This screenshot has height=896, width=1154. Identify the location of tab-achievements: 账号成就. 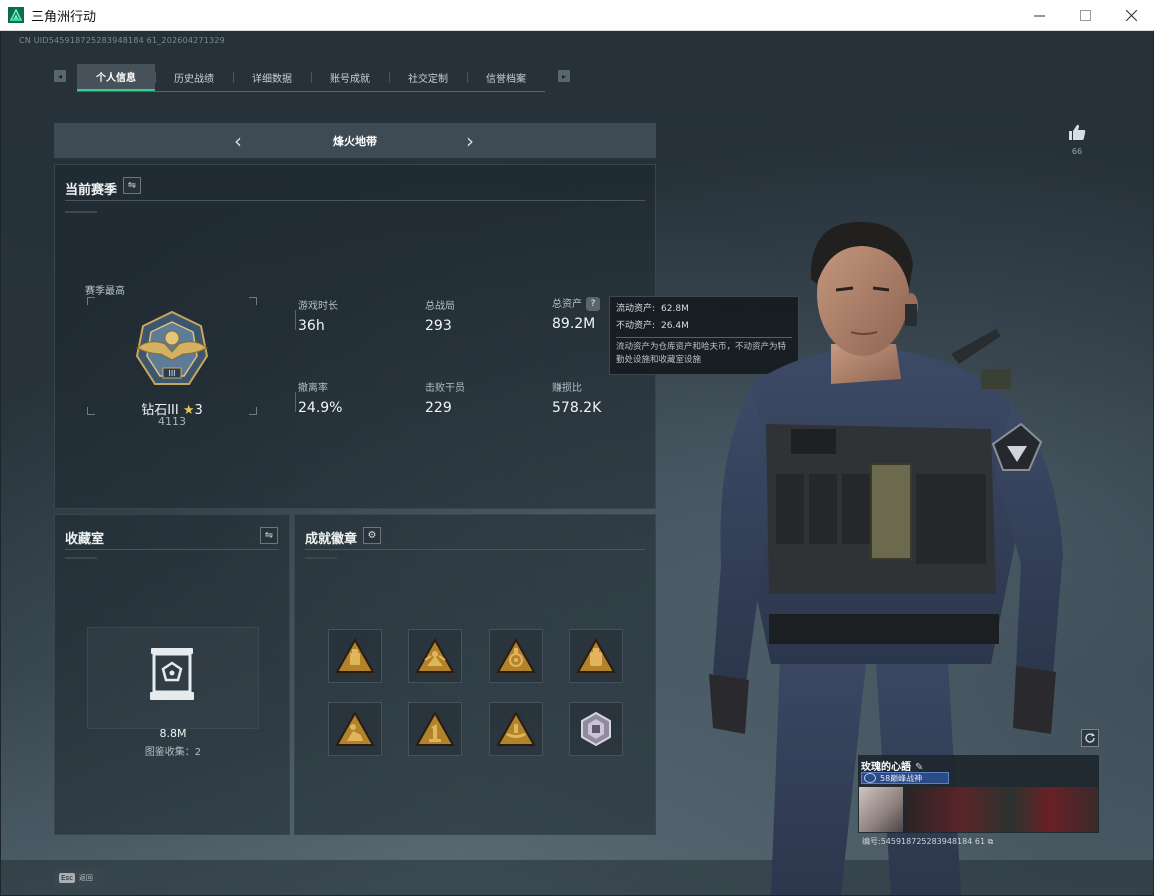
(350, 77).